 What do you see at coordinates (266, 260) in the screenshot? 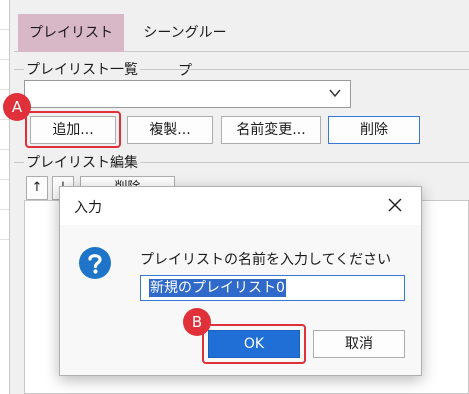
I see `dialog-prompt: プレイリストの名前を入力してください` at bounding box center [266, 260].